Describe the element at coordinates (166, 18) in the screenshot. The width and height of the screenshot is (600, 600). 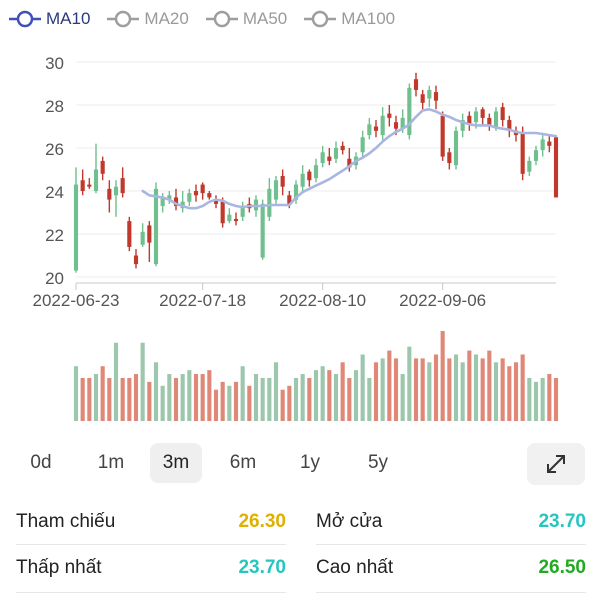
I see `legend-ma20-label: MA20` at that location.